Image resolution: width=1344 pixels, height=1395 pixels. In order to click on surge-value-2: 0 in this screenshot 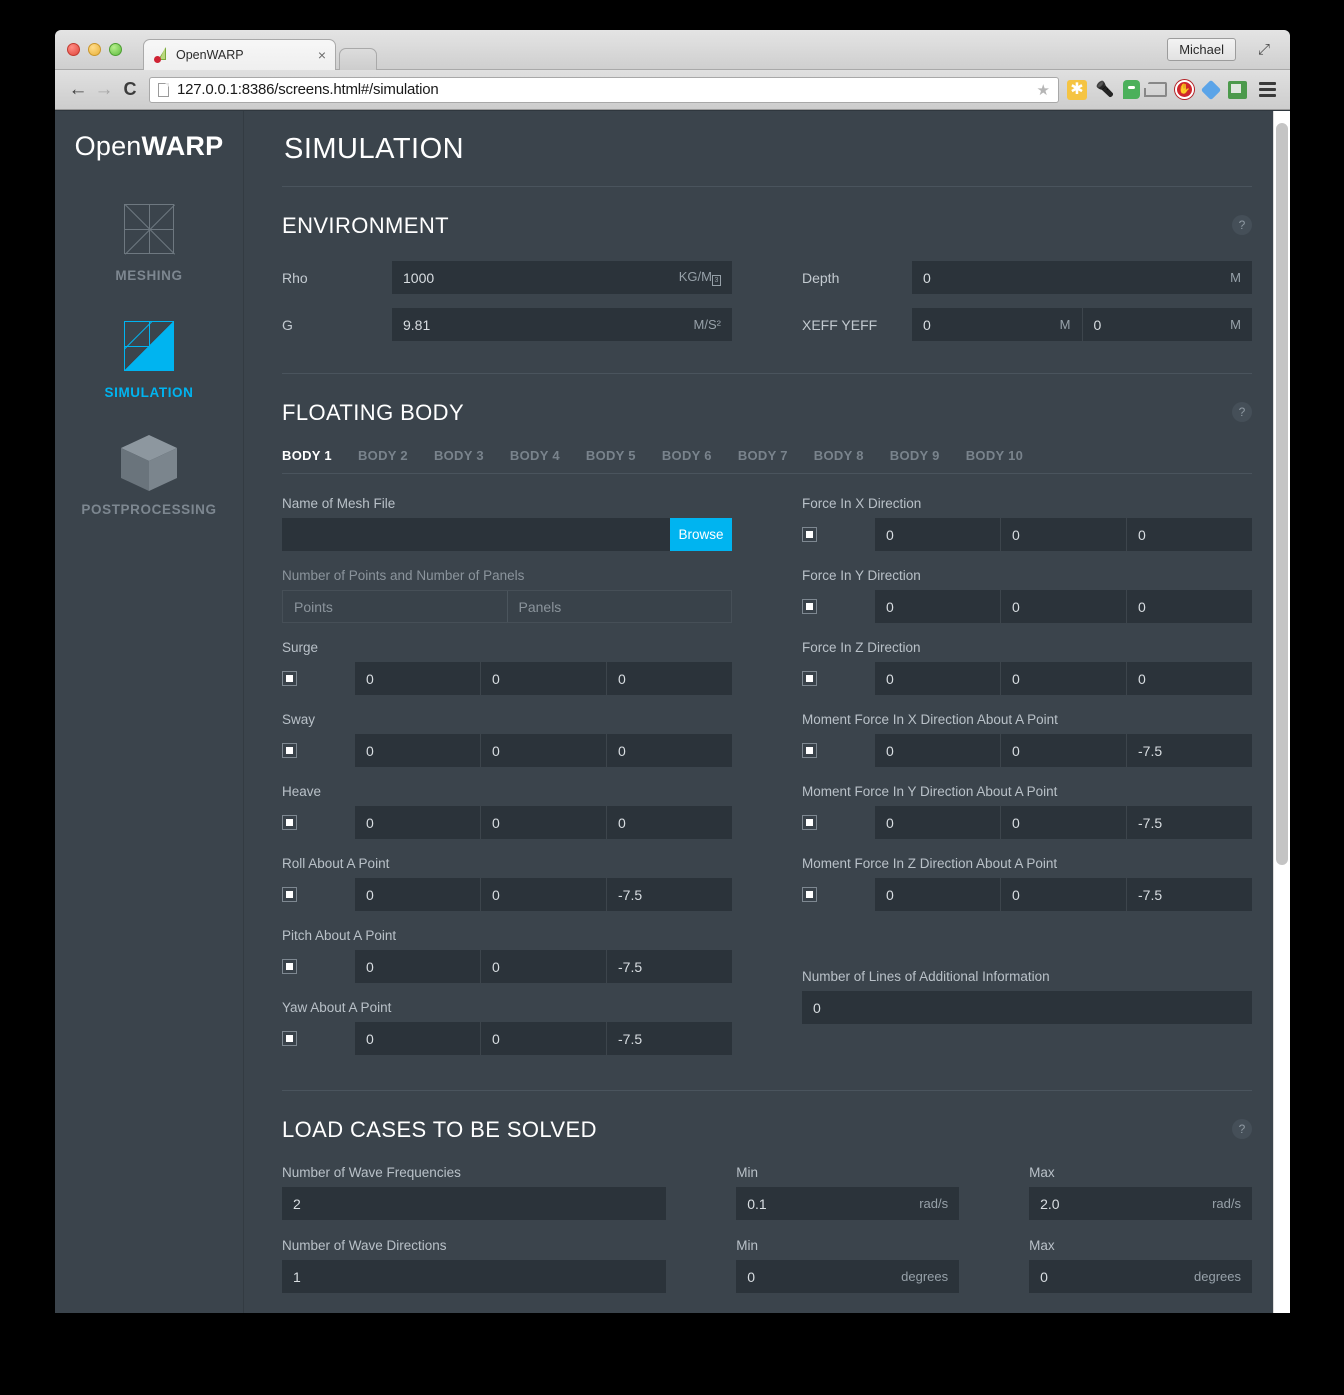, I will do `click(543, 678)`.